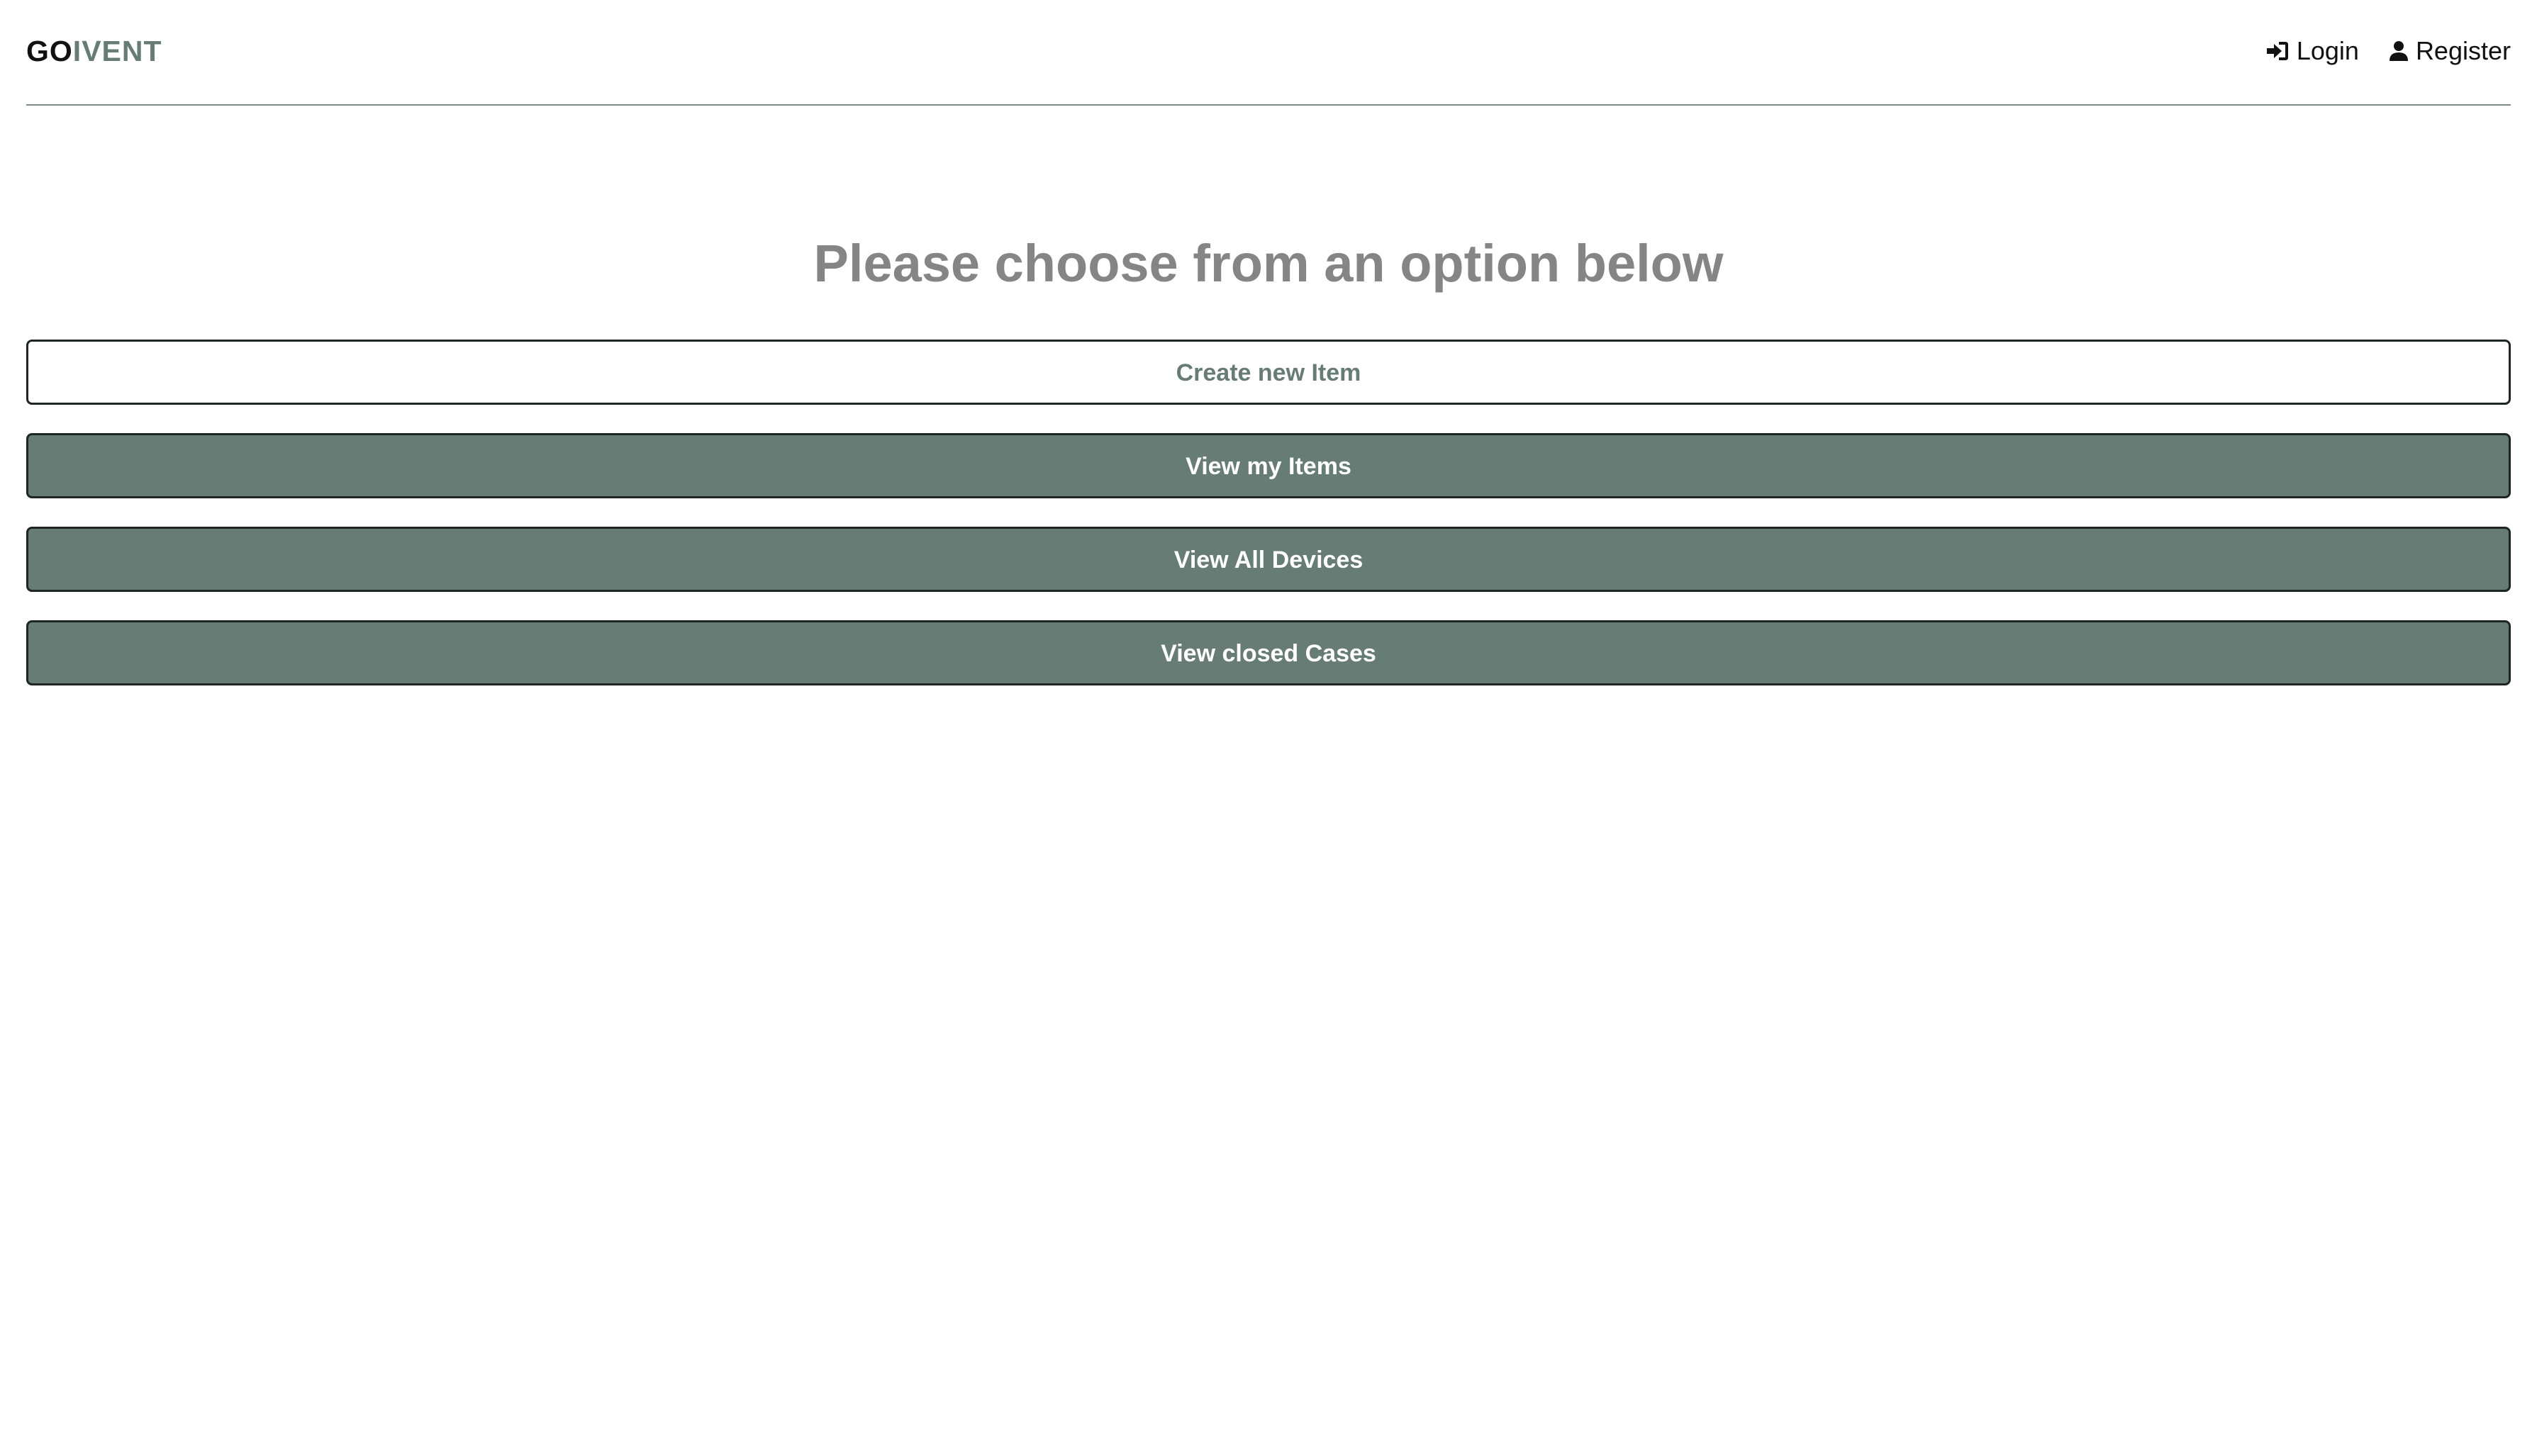 The height and width of the screenshot is (1456, 2537). Describe the element at coordinates (1268, 53) in the screenshot. I see `navbar: GOIVENT Login Register` at that location.